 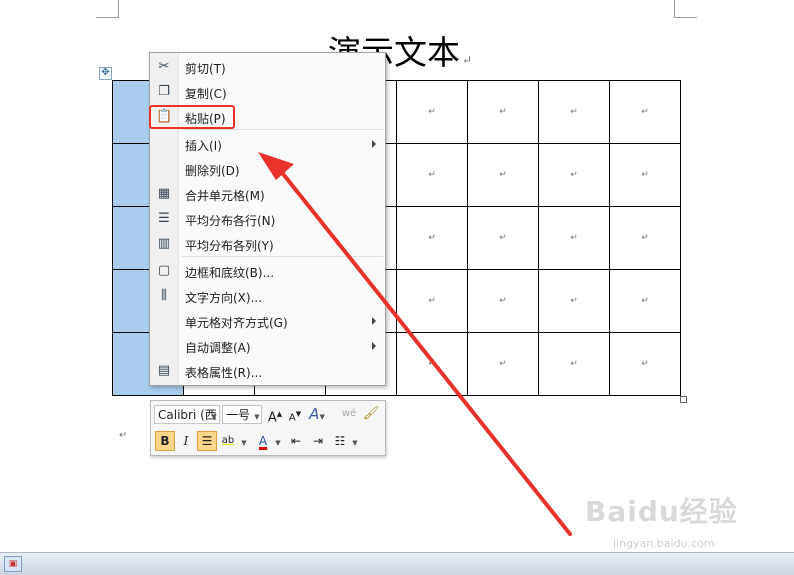 What do you see at coordinates (397, 563) in the screenshot?
I see `status-bar: ▣` at bounding box center [397, 563].